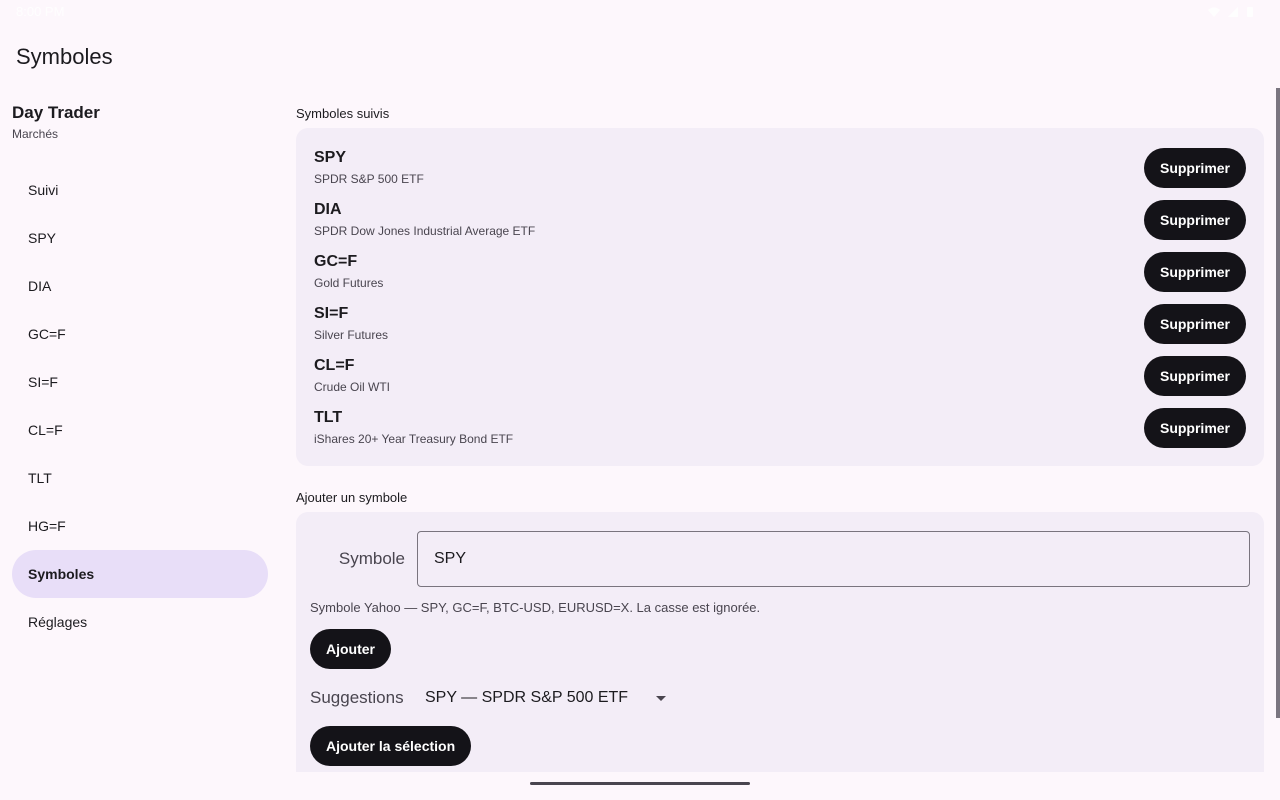 The height and width of the screenshot is (800, 1280). I want to click on watchlist-row: GC=F Gold Futures Supprimer, so click(780, 272).